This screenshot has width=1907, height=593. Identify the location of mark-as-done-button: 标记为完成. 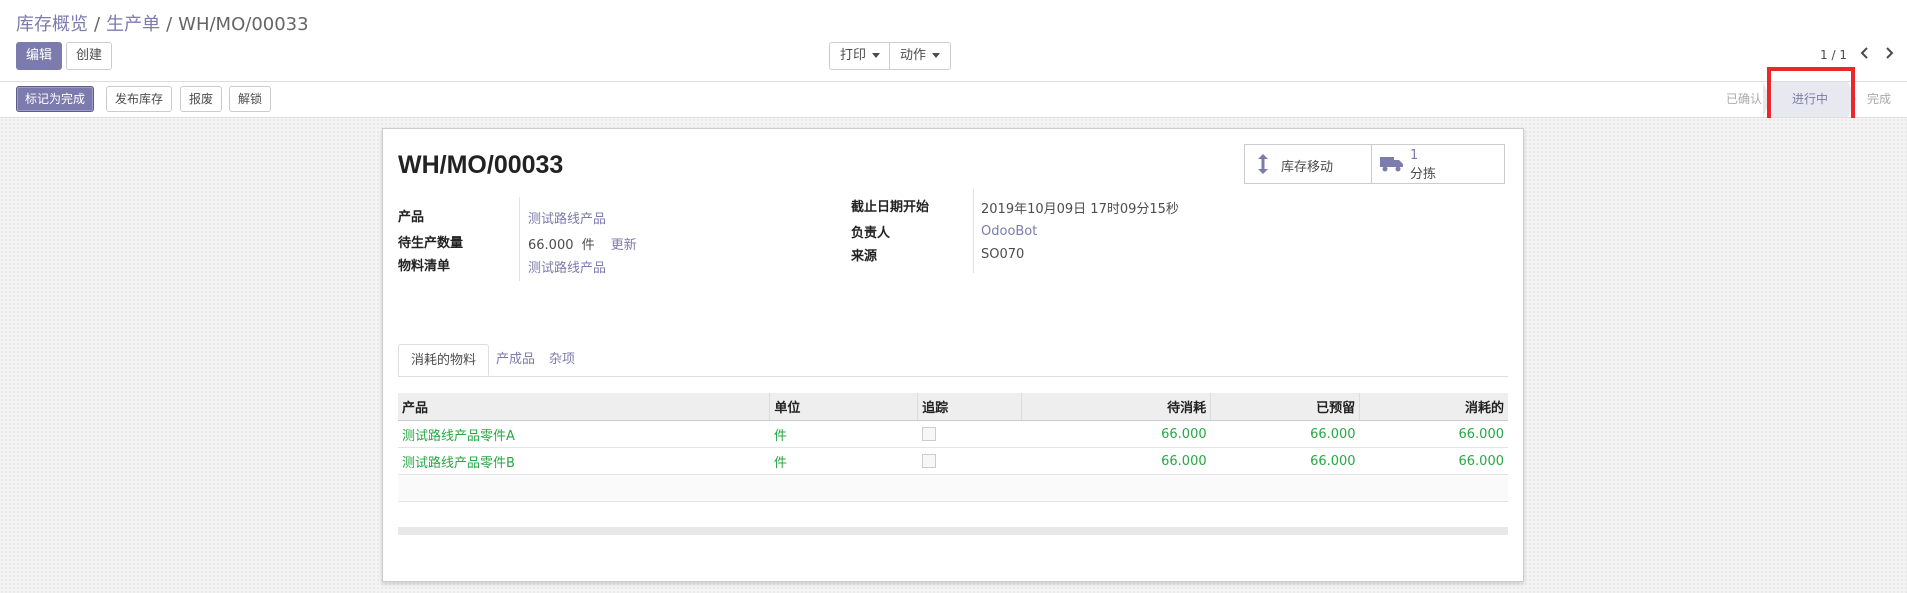
(55, 99).